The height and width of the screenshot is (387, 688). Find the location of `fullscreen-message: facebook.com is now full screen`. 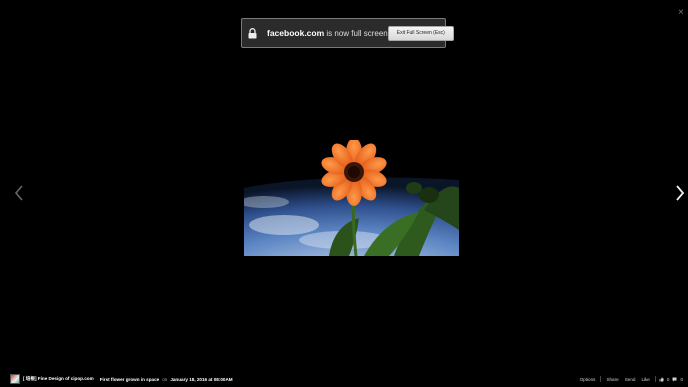

fullscreen-message: facebook.com is now full screen is located at coordinates (327, 33).